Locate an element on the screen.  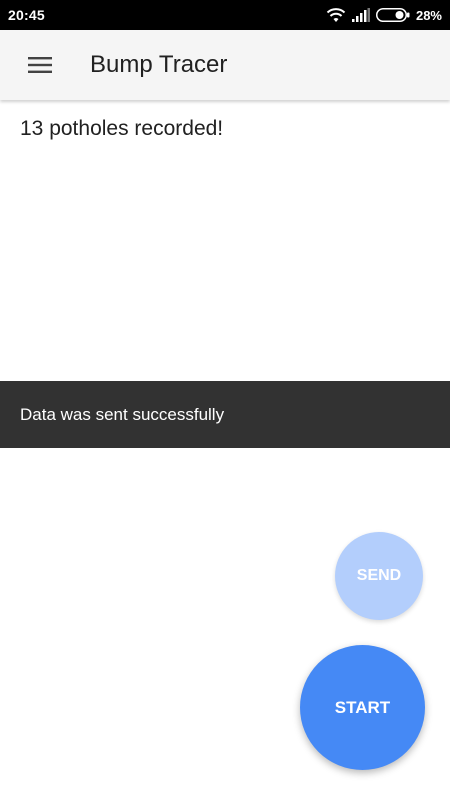
status-icons: 28% is located at coordinates (384, 15).